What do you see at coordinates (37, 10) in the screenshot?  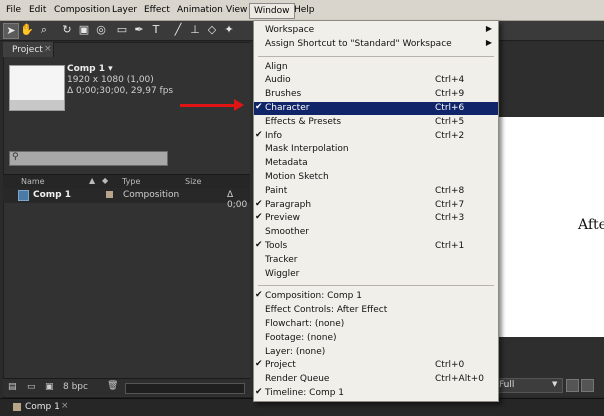 I see `menu-edit: Edit` at bounding box center [37, 10].